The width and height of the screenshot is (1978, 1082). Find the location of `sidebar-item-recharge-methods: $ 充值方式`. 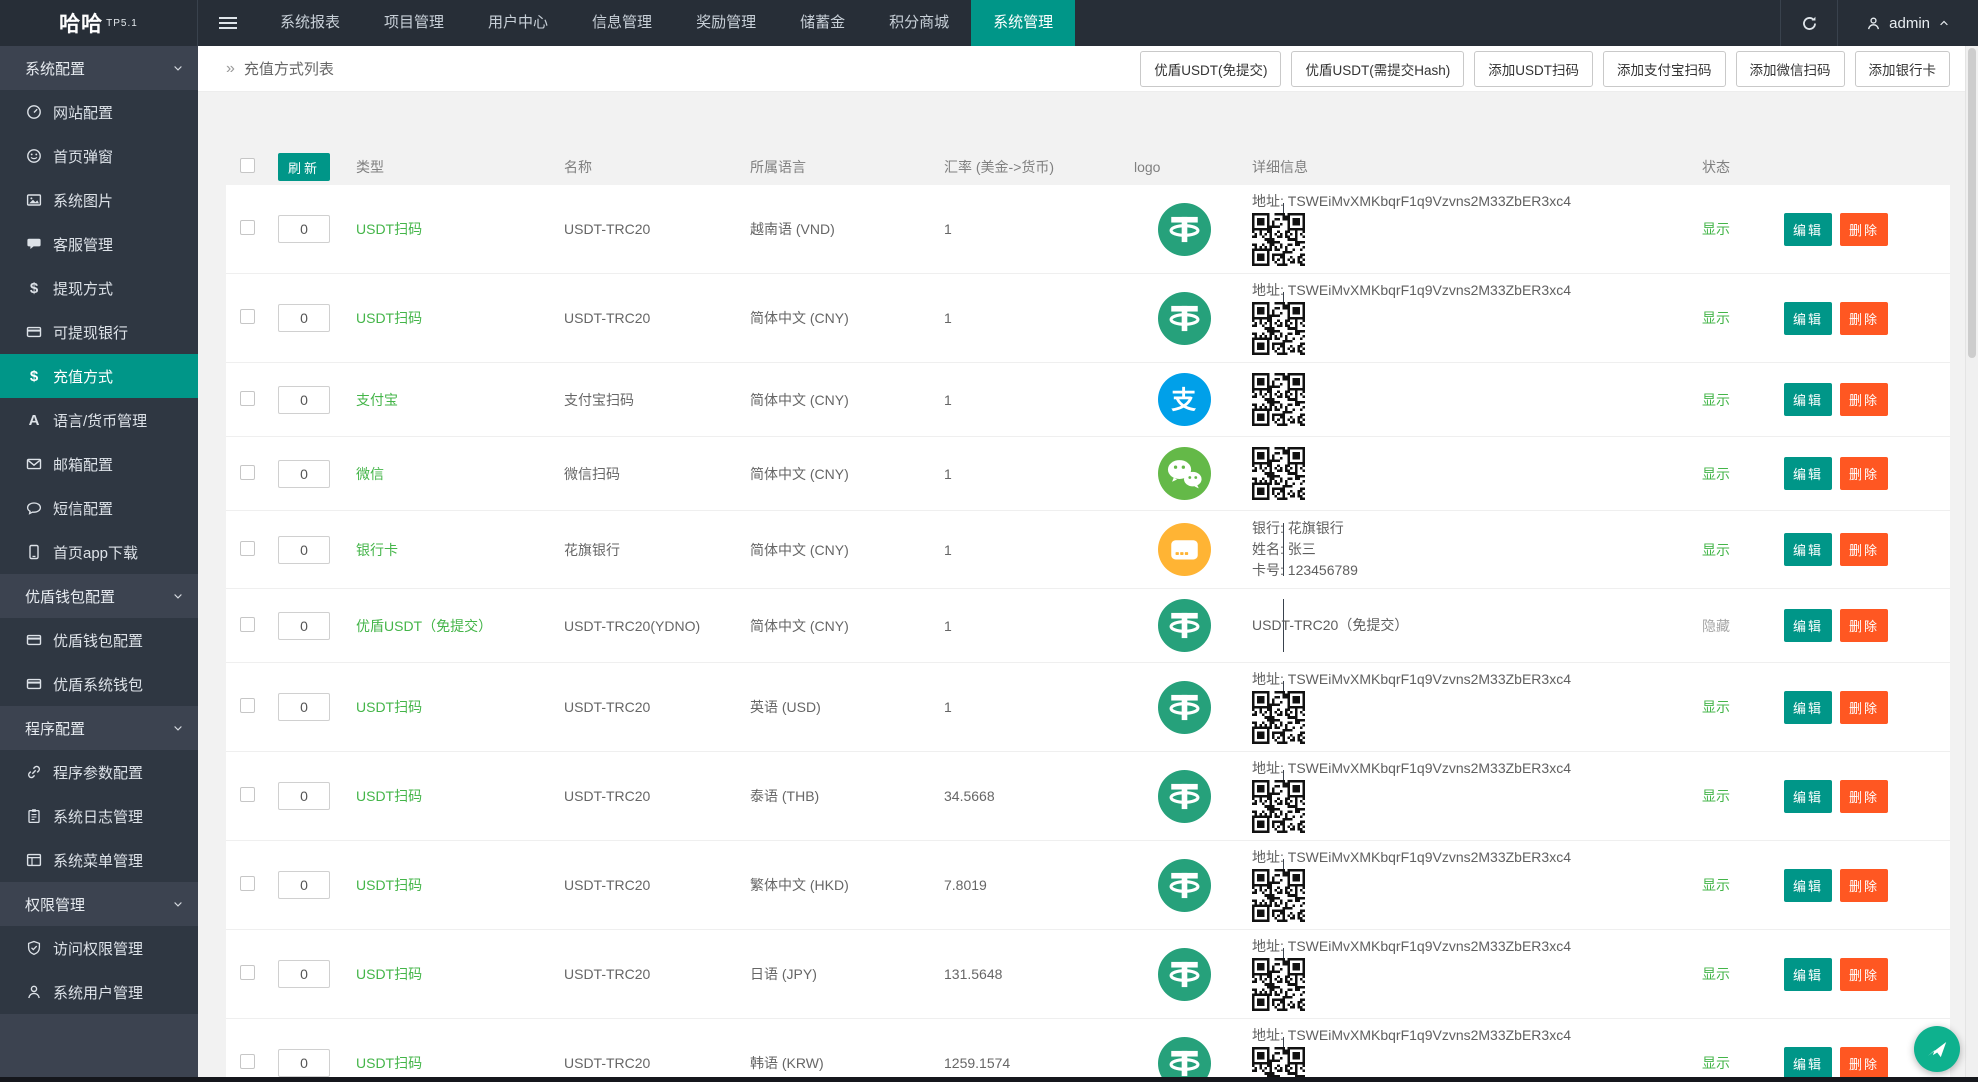

sidebar-item-recharge-methods: $ 充值方式 is located at coordinates (99, 376).